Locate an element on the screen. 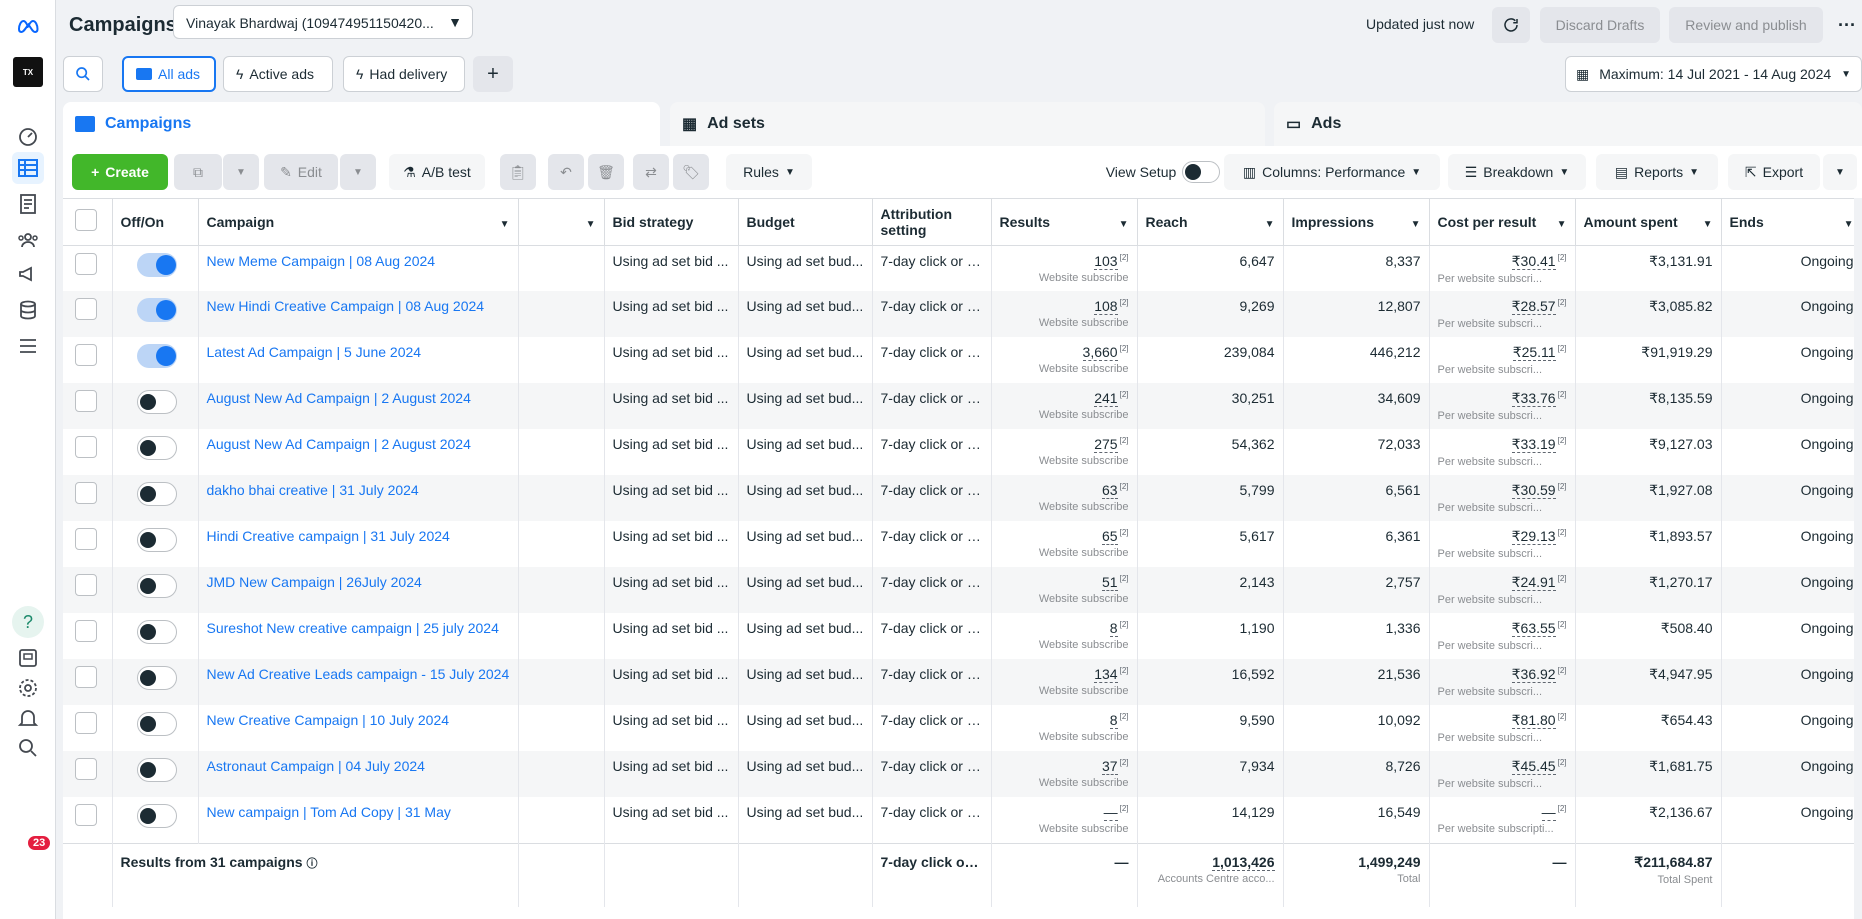  account-avatar: TX is located at coordinates (28, 72).